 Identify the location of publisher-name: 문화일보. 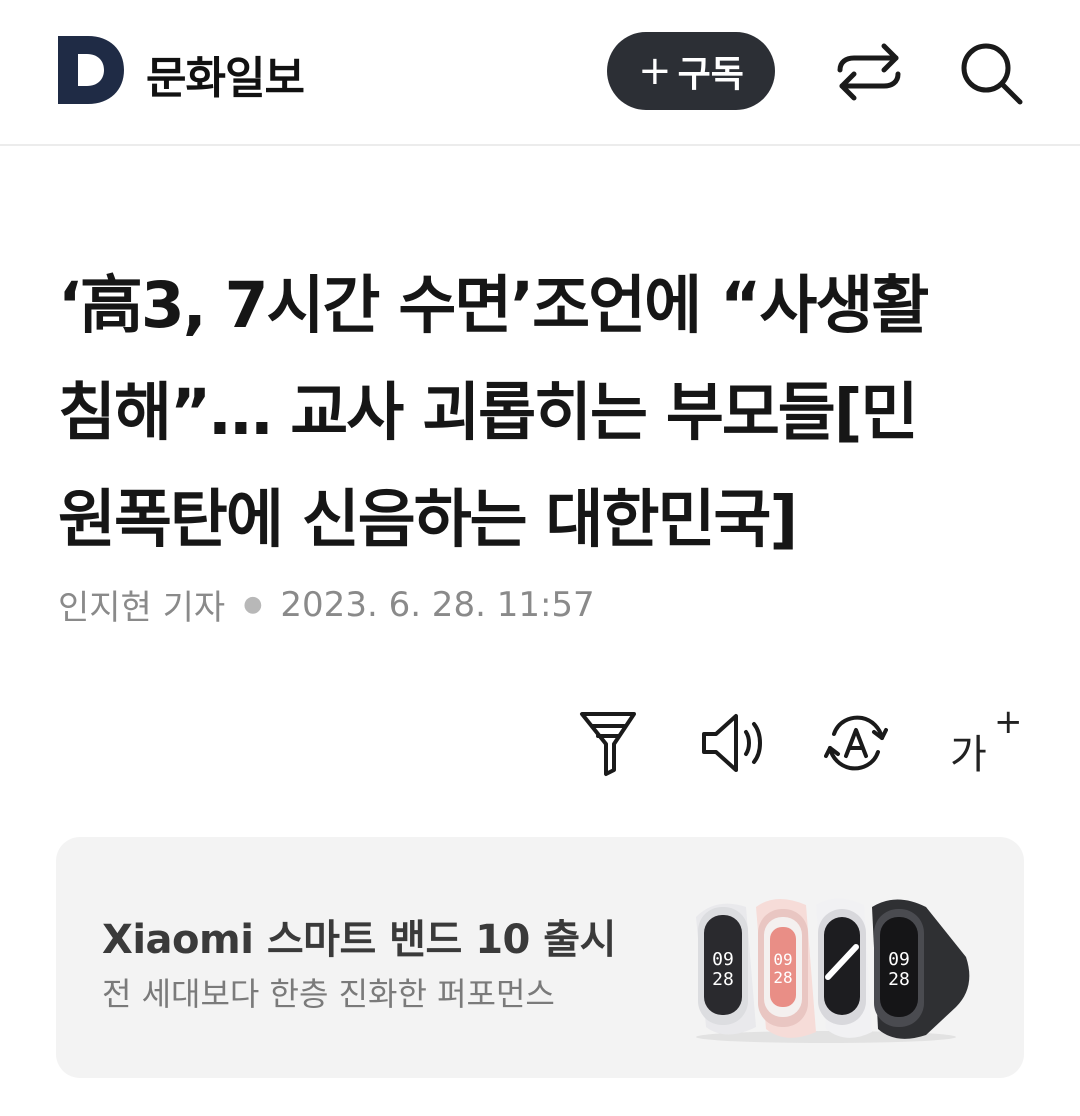
(225, 74).